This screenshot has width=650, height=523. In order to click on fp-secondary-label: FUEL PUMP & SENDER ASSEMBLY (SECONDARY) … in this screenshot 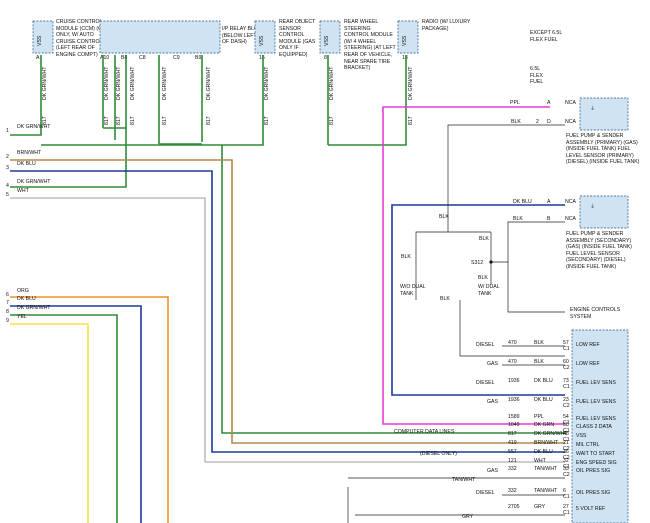, I will do `click(599, 250)`.